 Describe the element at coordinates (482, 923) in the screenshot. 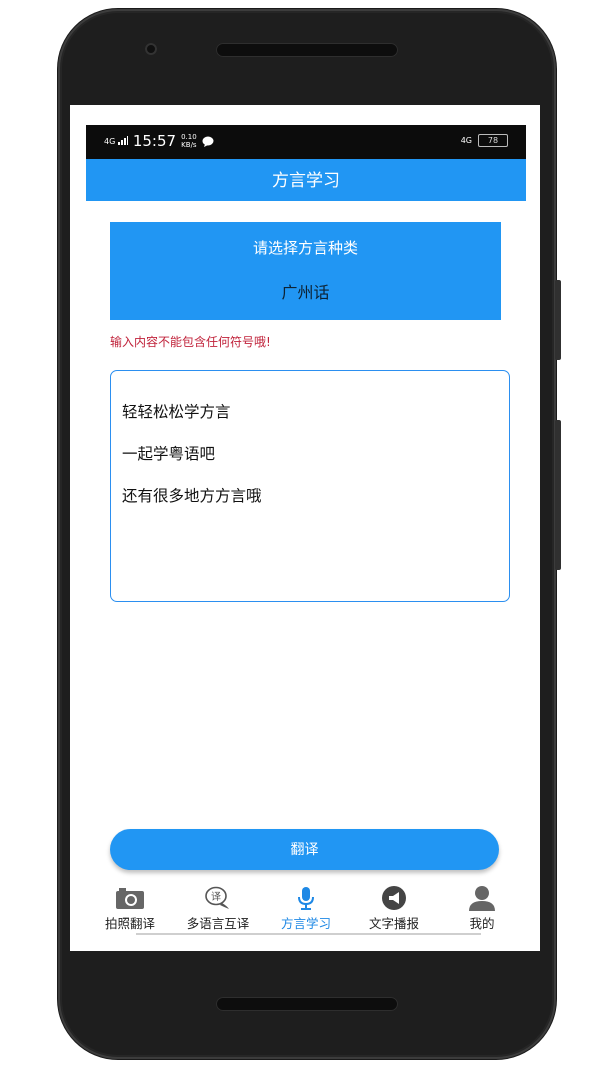

I see `tab-label: 我的` at that location.